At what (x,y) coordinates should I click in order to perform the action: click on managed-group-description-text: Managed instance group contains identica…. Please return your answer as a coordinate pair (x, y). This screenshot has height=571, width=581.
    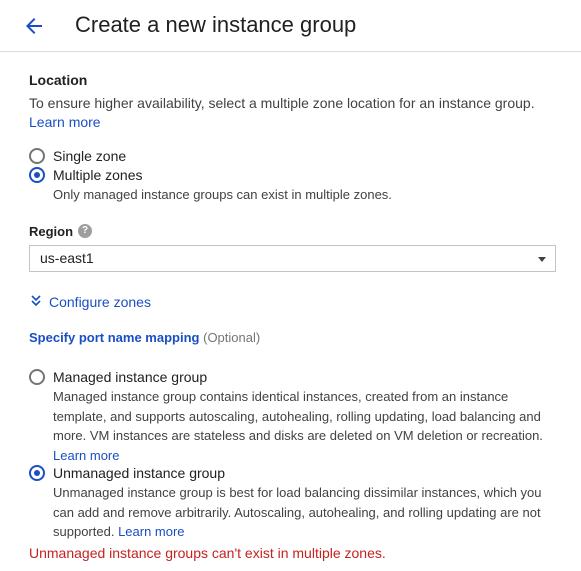
    Looking at the image, I should click on (298, 416).